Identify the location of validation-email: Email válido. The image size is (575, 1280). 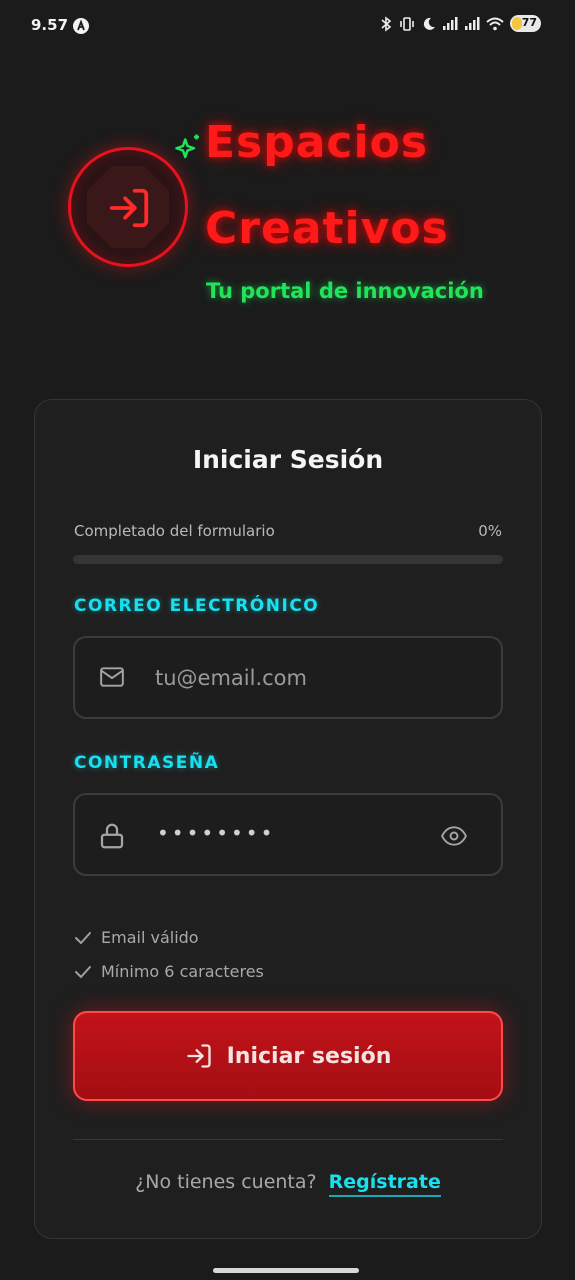
(136, 937).